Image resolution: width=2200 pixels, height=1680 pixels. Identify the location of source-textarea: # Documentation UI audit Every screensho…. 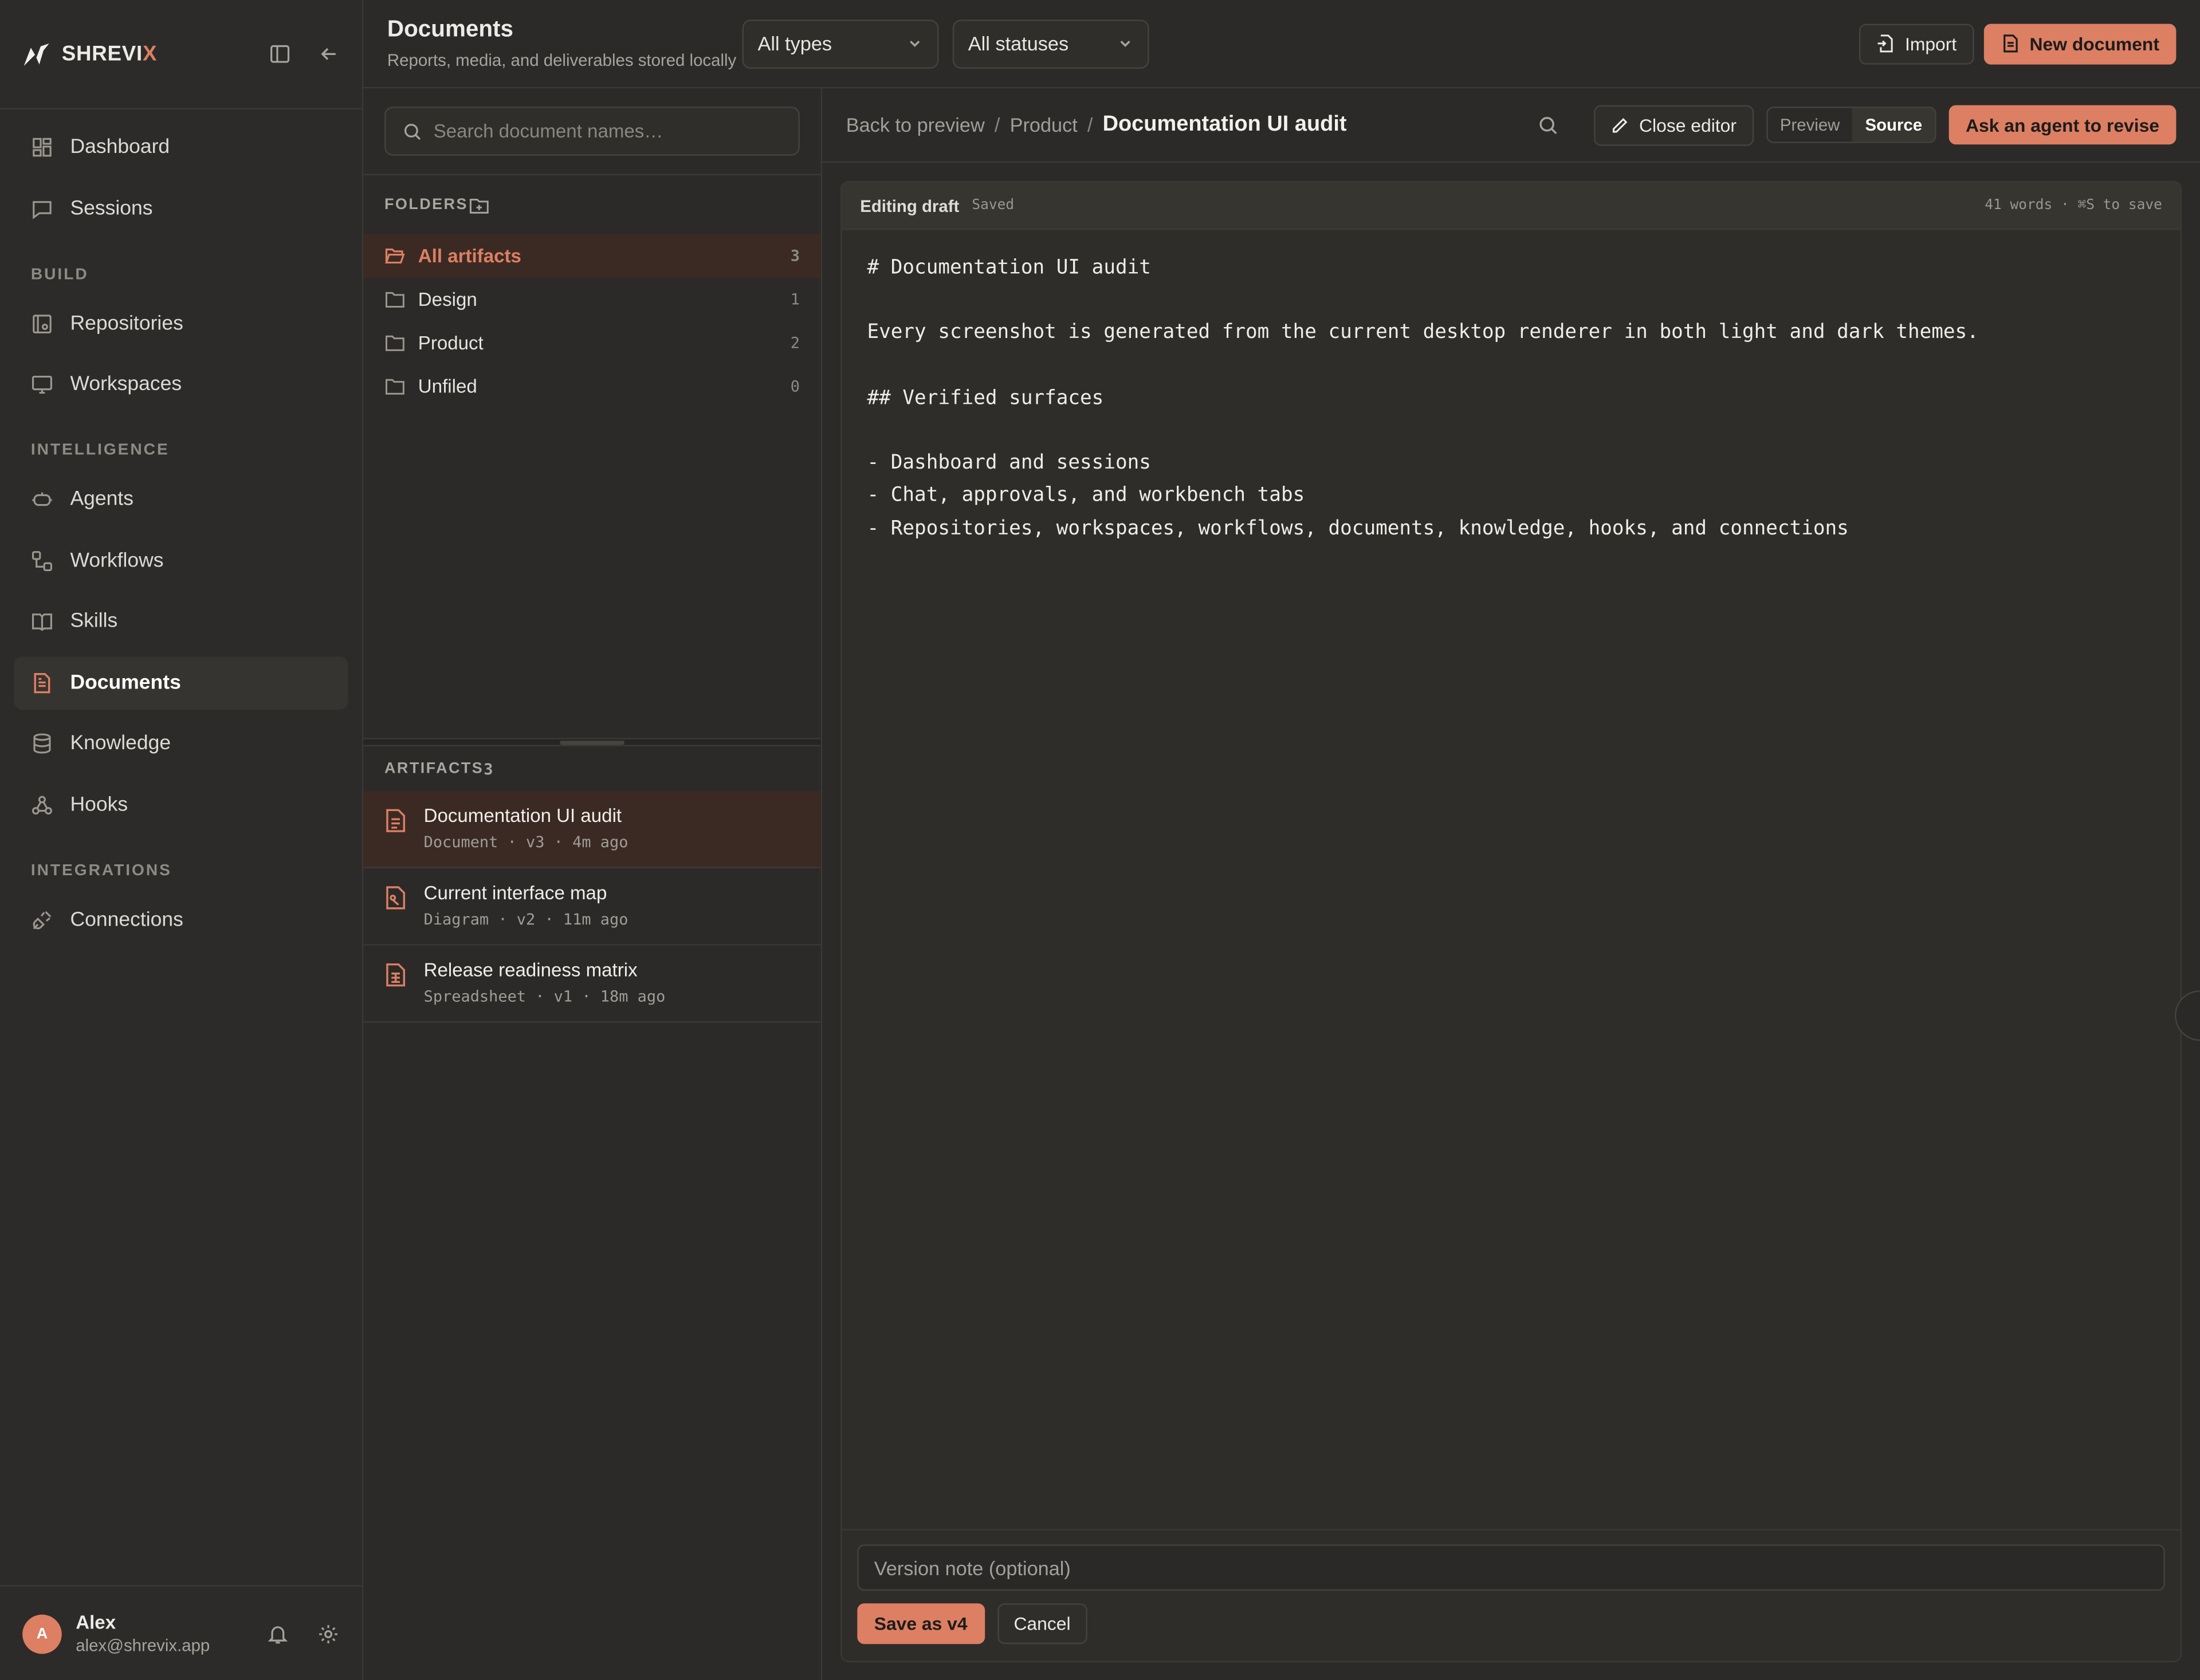
(1511, 399).